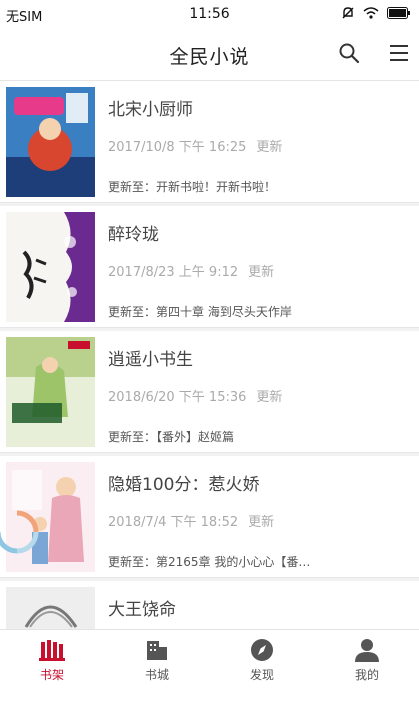  I want to click on update-date: 2018/7/4 下午 18:52, so click(173, 522).